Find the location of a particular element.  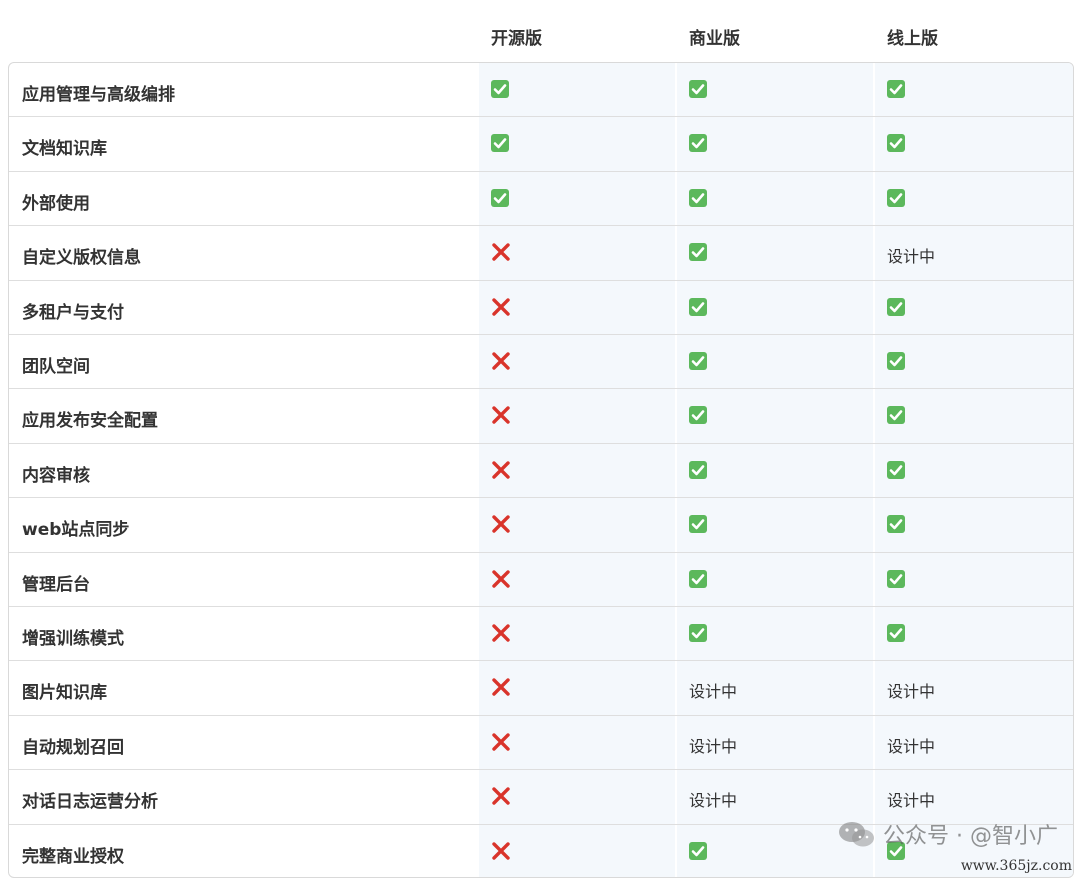

table-row: 应用管理与高级编排 is located at coordinates (541, 90).